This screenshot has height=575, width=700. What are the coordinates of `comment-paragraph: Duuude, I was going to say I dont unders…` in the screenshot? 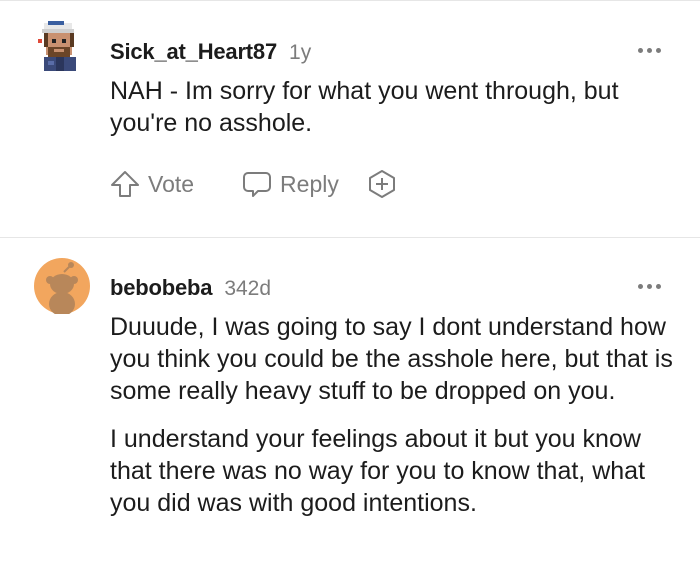 It's located at (391, 359).